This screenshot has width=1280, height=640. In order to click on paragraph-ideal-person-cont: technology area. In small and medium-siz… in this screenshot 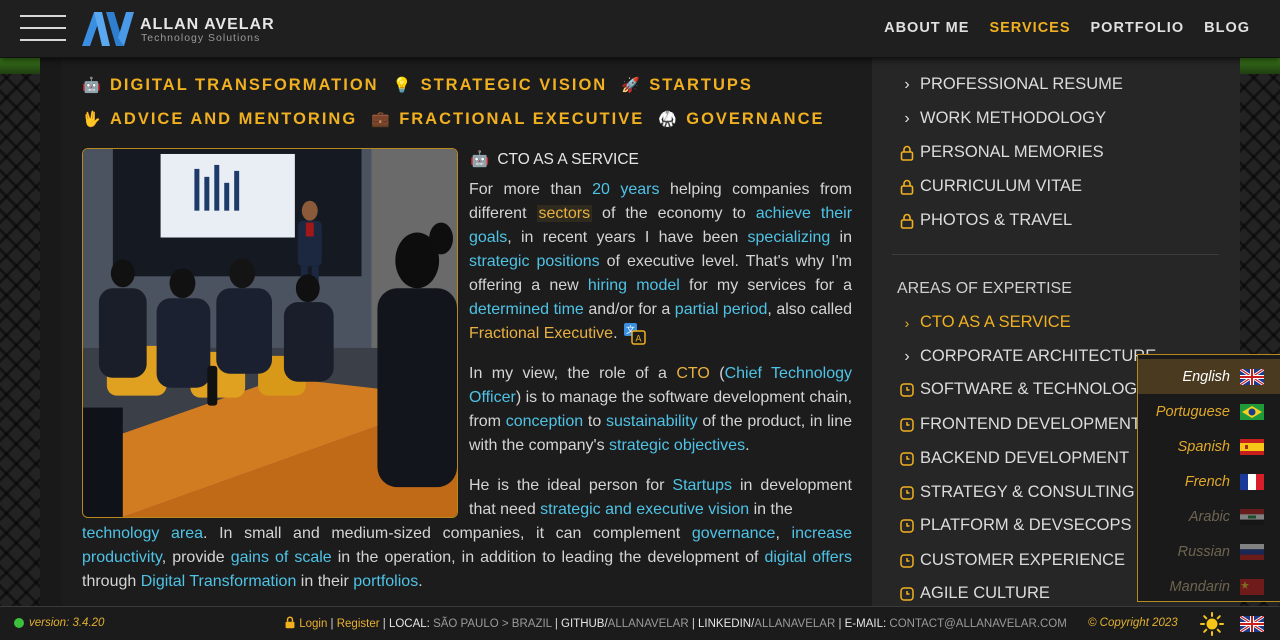, I will do `click(467, 557)`.